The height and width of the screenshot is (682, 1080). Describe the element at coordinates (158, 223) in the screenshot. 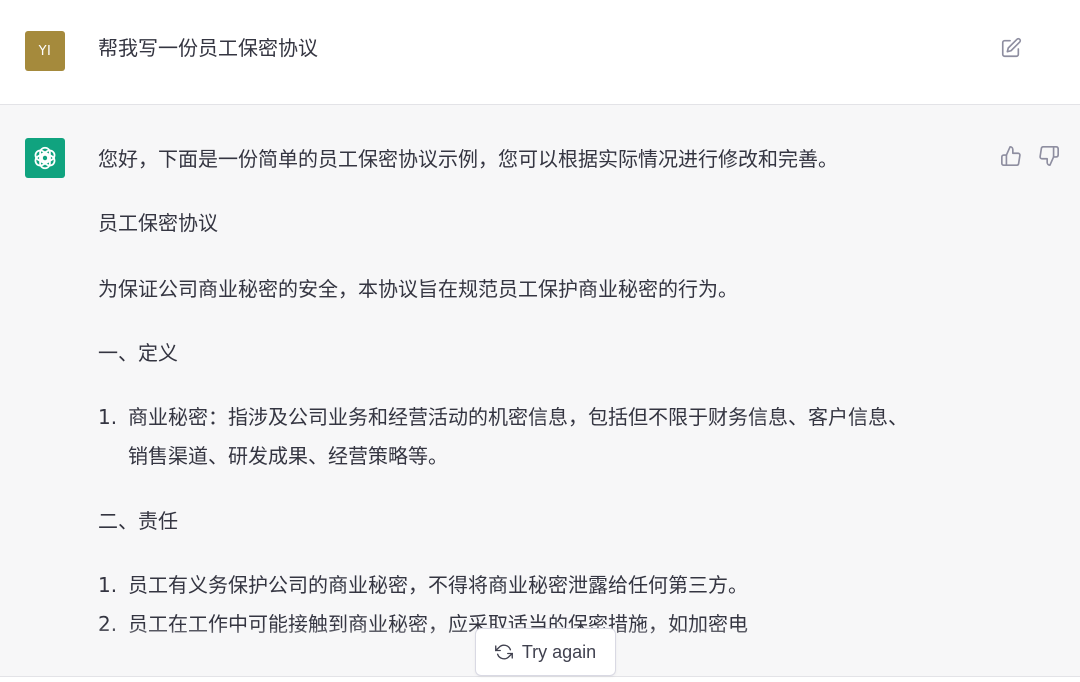

I see `agreement-title: 员工保密协议` at that location.